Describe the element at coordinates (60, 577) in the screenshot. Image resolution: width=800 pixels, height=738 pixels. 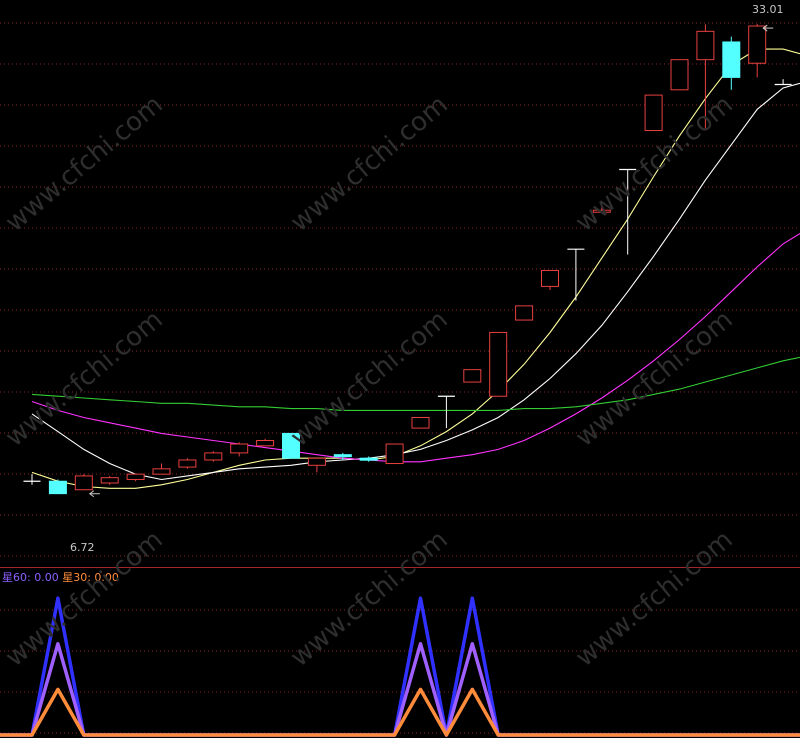
I see `indicator-legend: 星60: 0.00 星30: 0.00` at that location.